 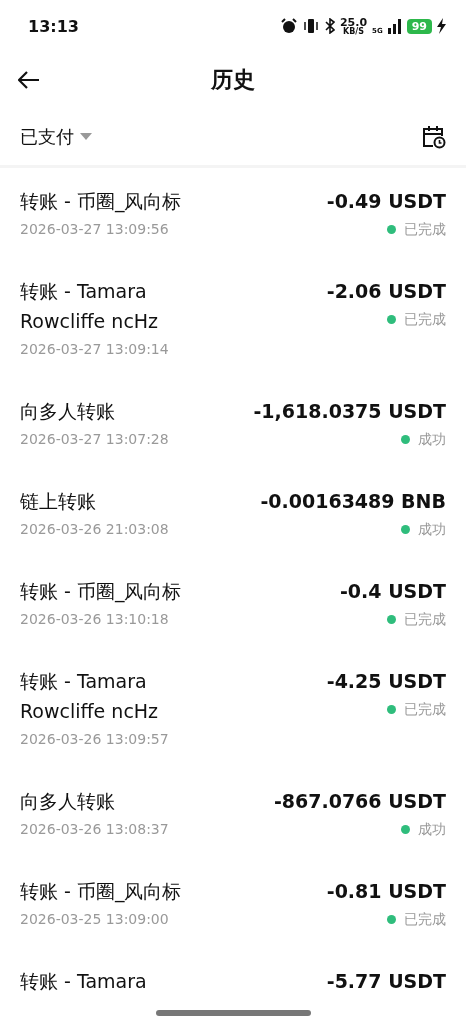 I want to click on transaction-amount: -0.49 USDT, so click(x=386, y=201).